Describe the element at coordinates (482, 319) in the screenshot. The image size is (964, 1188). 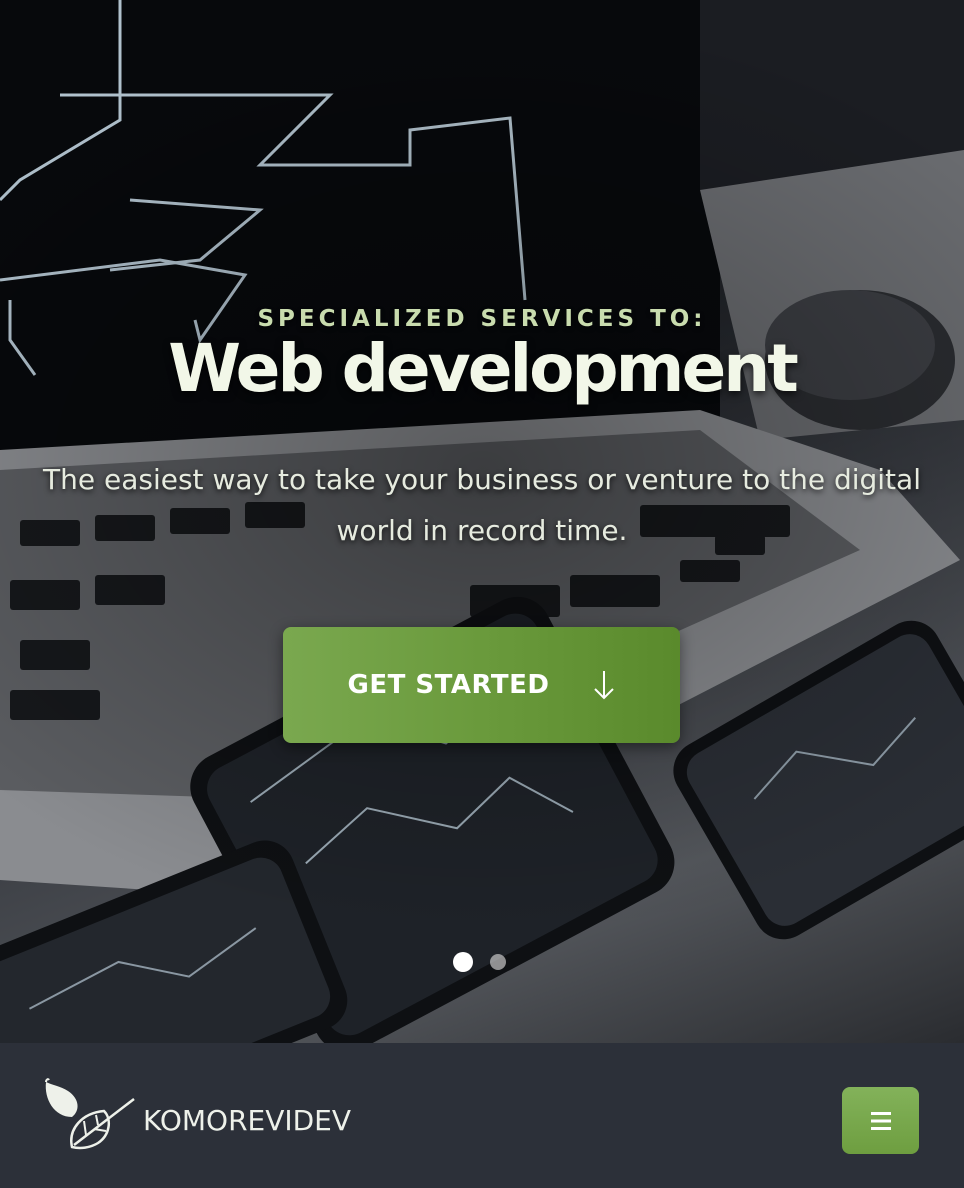
I see `hero-kicker: SPECIALIZED SERVICES TO:` at that location.